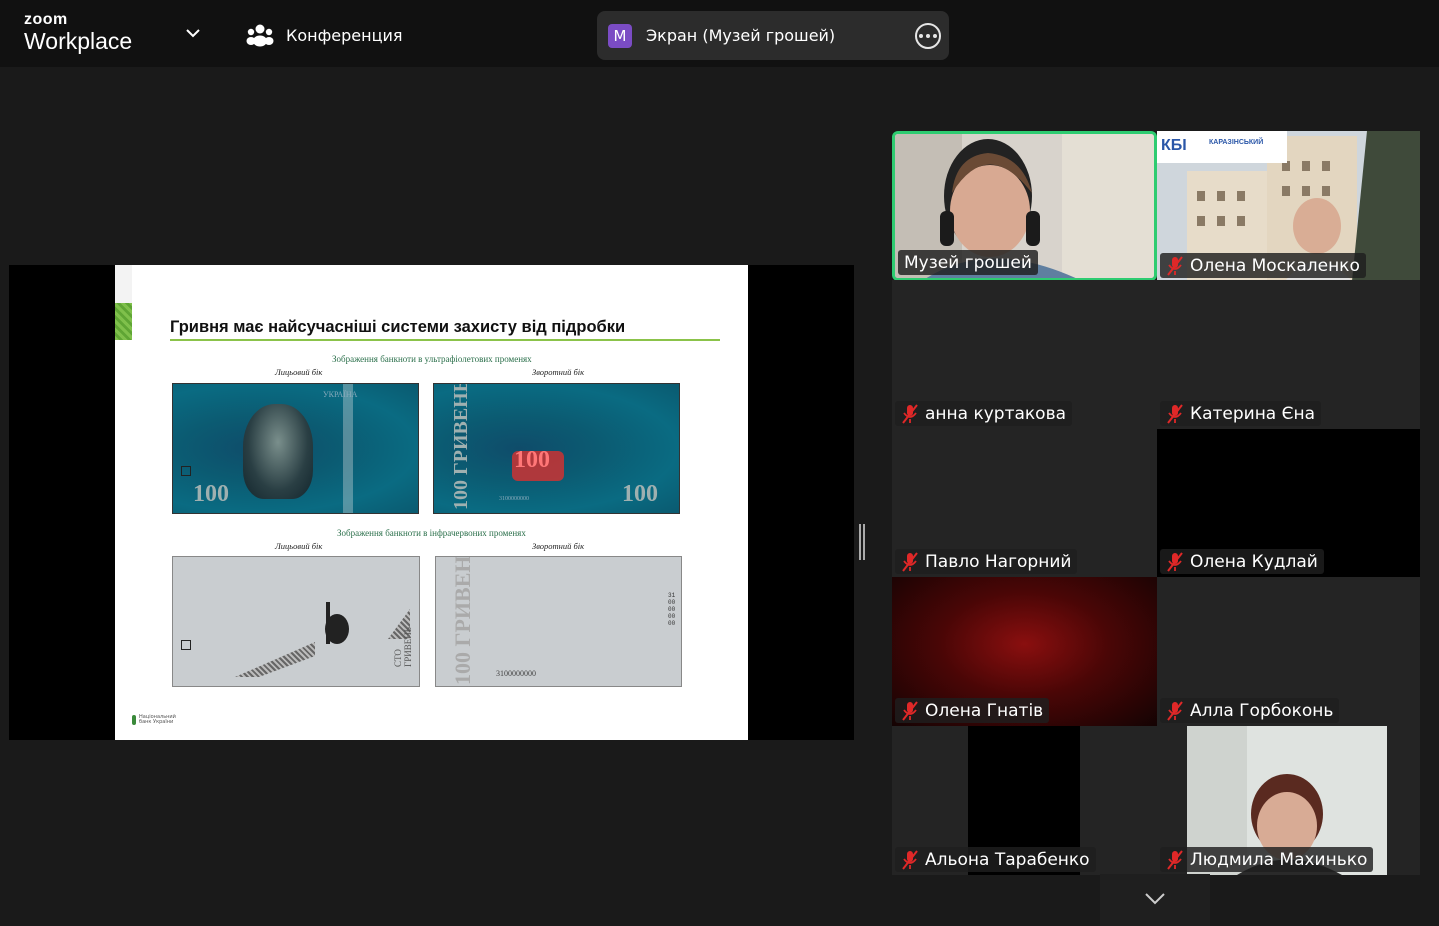  I want to click on ir-back-banknote: 100 ГРИВЕНЬ 100 3100000000 3100000000, so click(558, 621).